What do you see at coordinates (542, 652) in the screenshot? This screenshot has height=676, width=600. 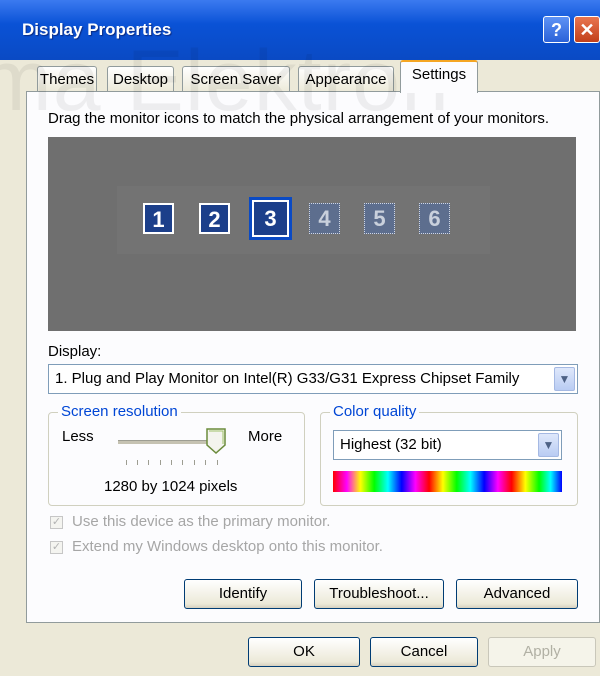 I see `apply-button: Apply` at bounding box center [542, 652].